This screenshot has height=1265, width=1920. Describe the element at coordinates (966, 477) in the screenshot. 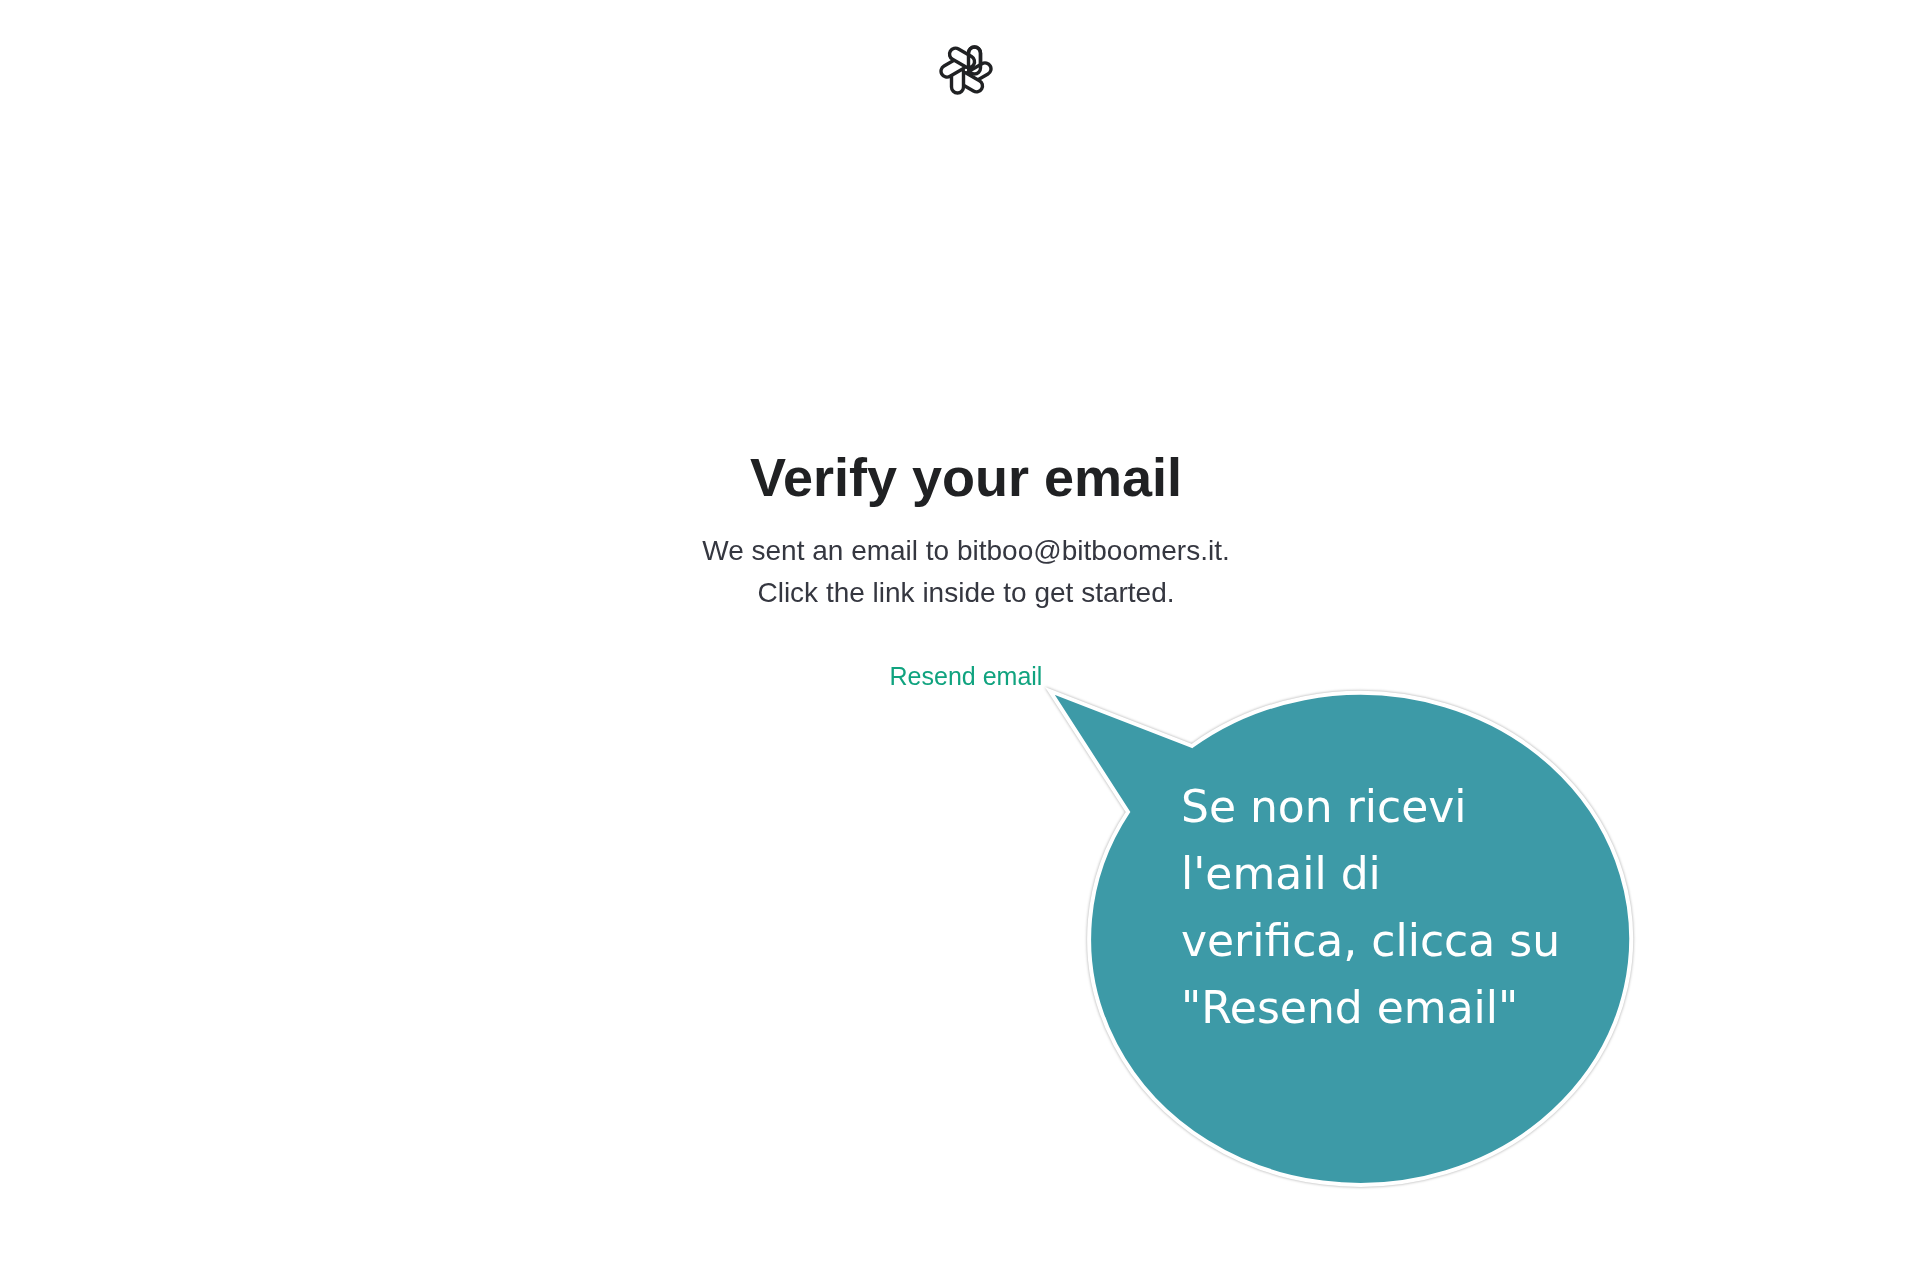

I see `page-title: Verify your email` at that location.